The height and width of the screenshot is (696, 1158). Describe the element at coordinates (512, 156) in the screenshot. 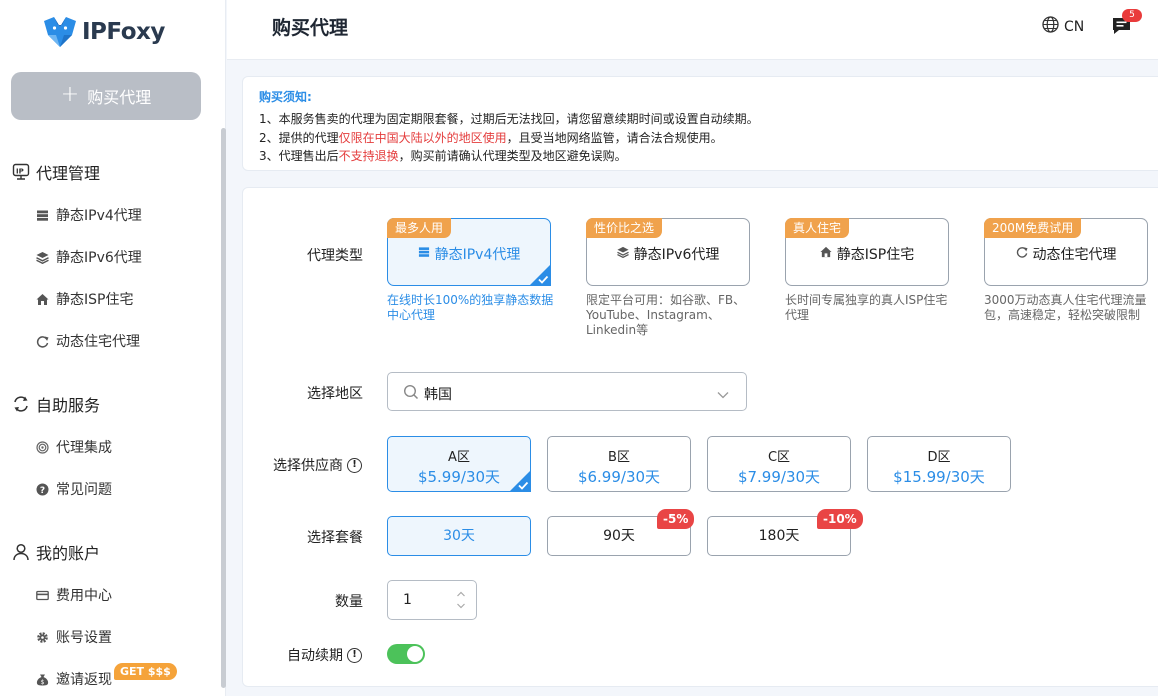

I see `notice-text: ，购买前请确认代理类型及地区避免误购。` at that location.